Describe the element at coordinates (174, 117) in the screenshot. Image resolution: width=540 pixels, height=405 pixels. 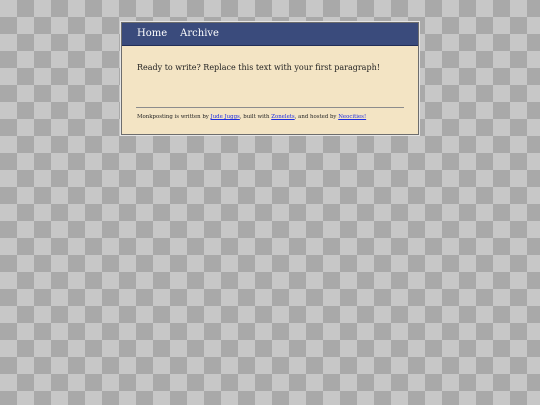
I see `footer-prefix: Monkposting is written by` at that location.